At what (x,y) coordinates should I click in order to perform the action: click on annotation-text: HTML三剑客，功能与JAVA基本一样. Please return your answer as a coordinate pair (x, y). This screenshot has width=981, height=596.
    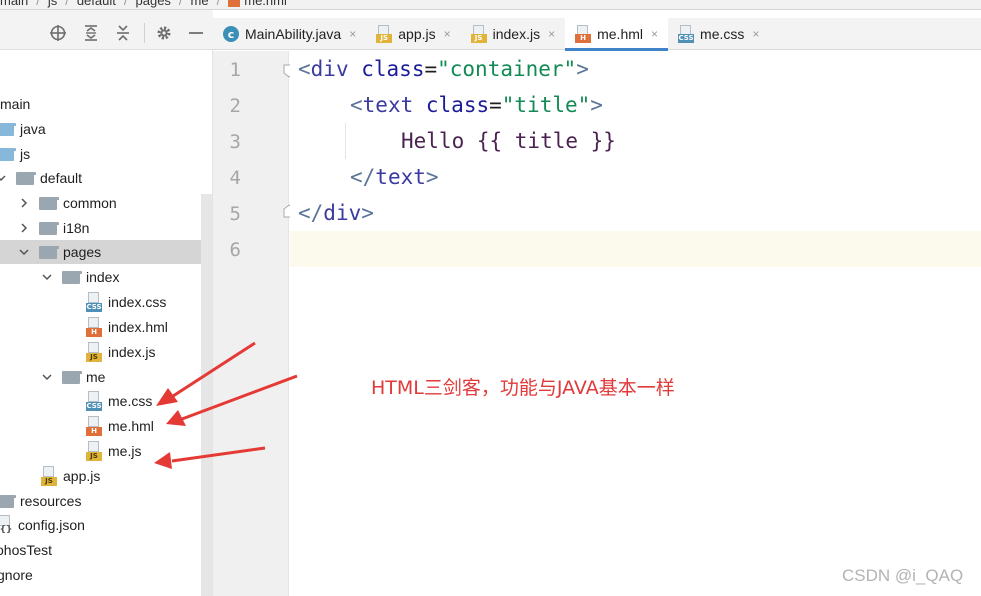
    Looking at the image, I should click on (523, 388).